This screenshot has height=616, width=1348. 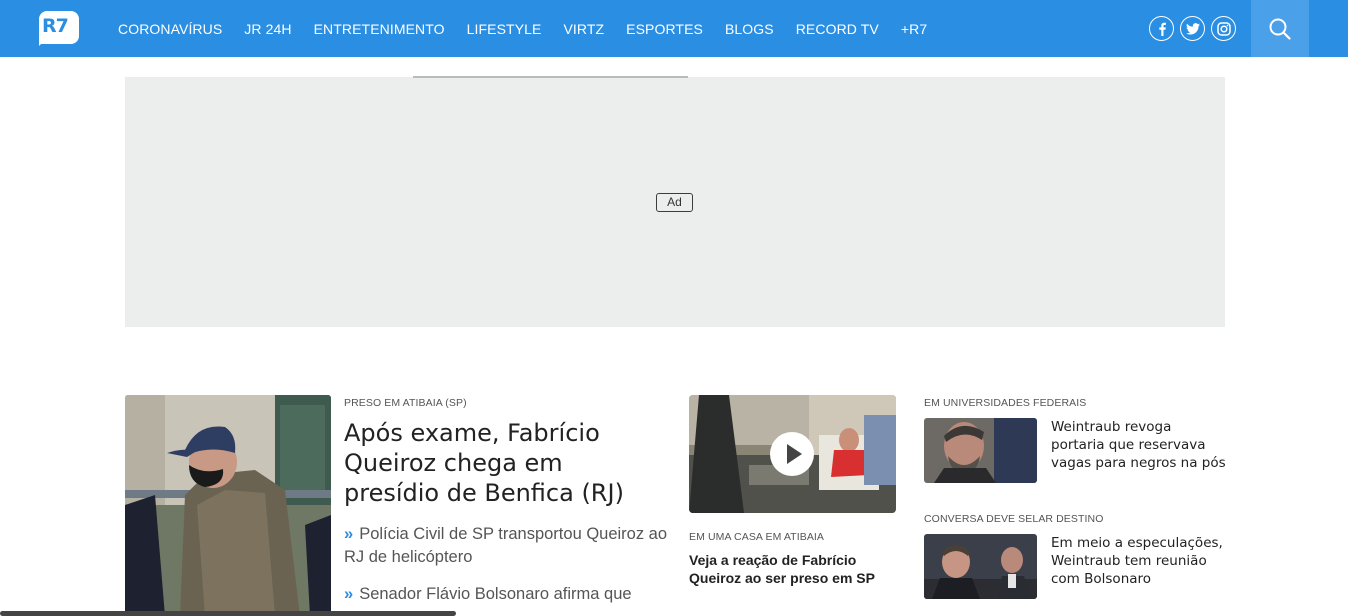 I want to click on main-story-kicker: PRESO EM ATIBAIA (SP), so click(x=405, y=403).